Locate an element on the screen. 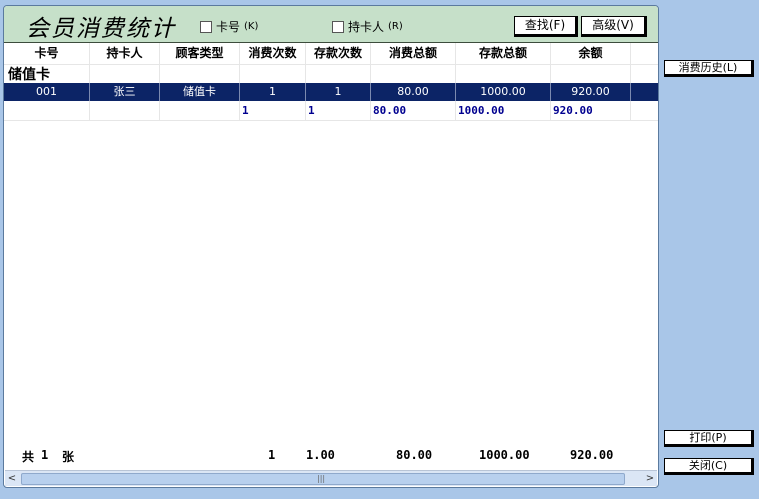 This screenshot has width=759, height=499. cell-card-no: 001 is located at coordinates (47, 92).